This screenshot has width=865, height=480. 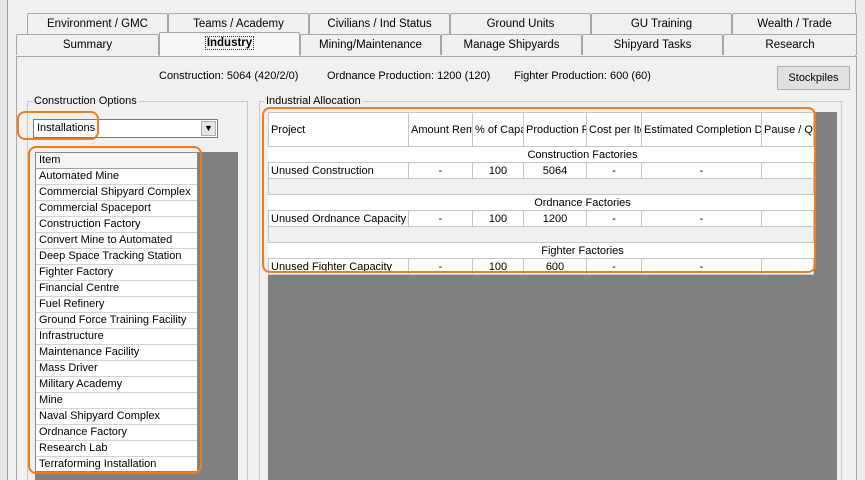 What do you see at coordinates (87, 44) in the screenshot?
I see `tab-summary: Summary` at bounding box center [87, 44].